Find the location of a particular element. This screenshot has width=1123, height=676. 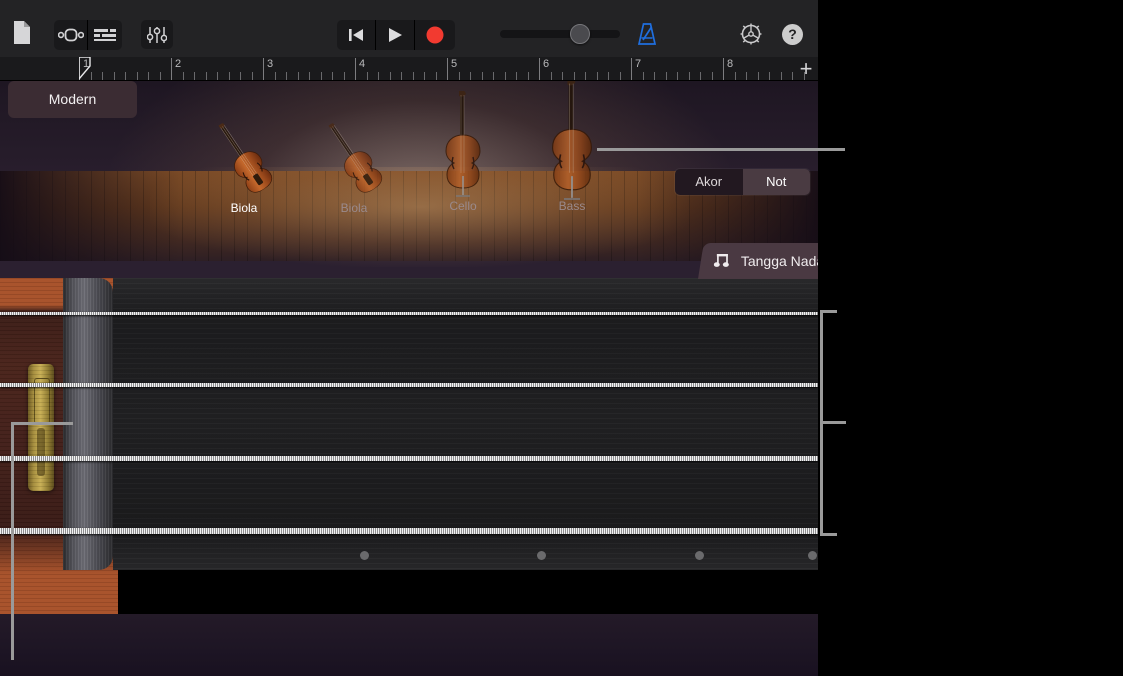

ruler-bar-number: 3 is located at coordinates (270, 64).